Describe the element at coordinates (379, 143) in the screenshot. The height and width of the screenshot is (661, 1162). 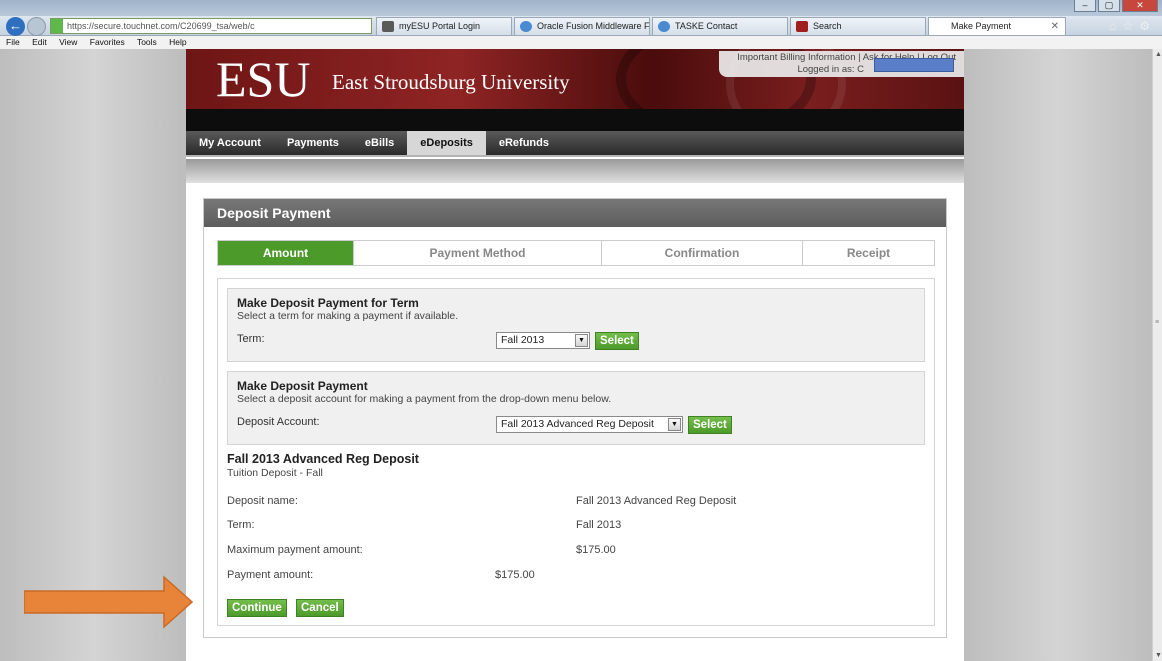
I see `nav-ebills: eBills` at that location.